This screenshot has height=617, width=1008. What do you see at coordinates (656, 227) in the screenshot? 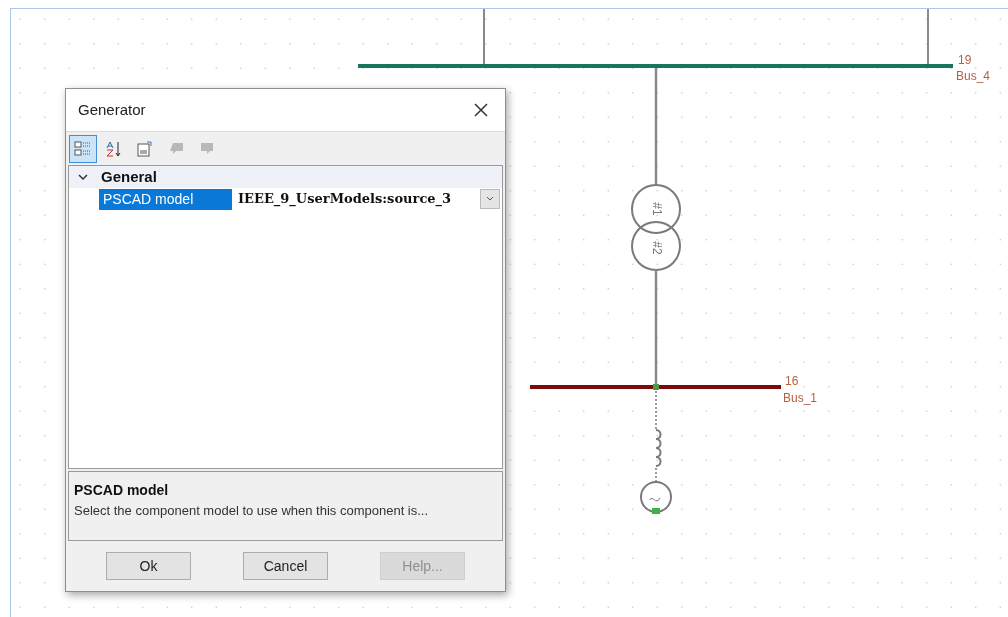
I see `transformer-drawing: #1 #2` at bounding box center [656, 227].